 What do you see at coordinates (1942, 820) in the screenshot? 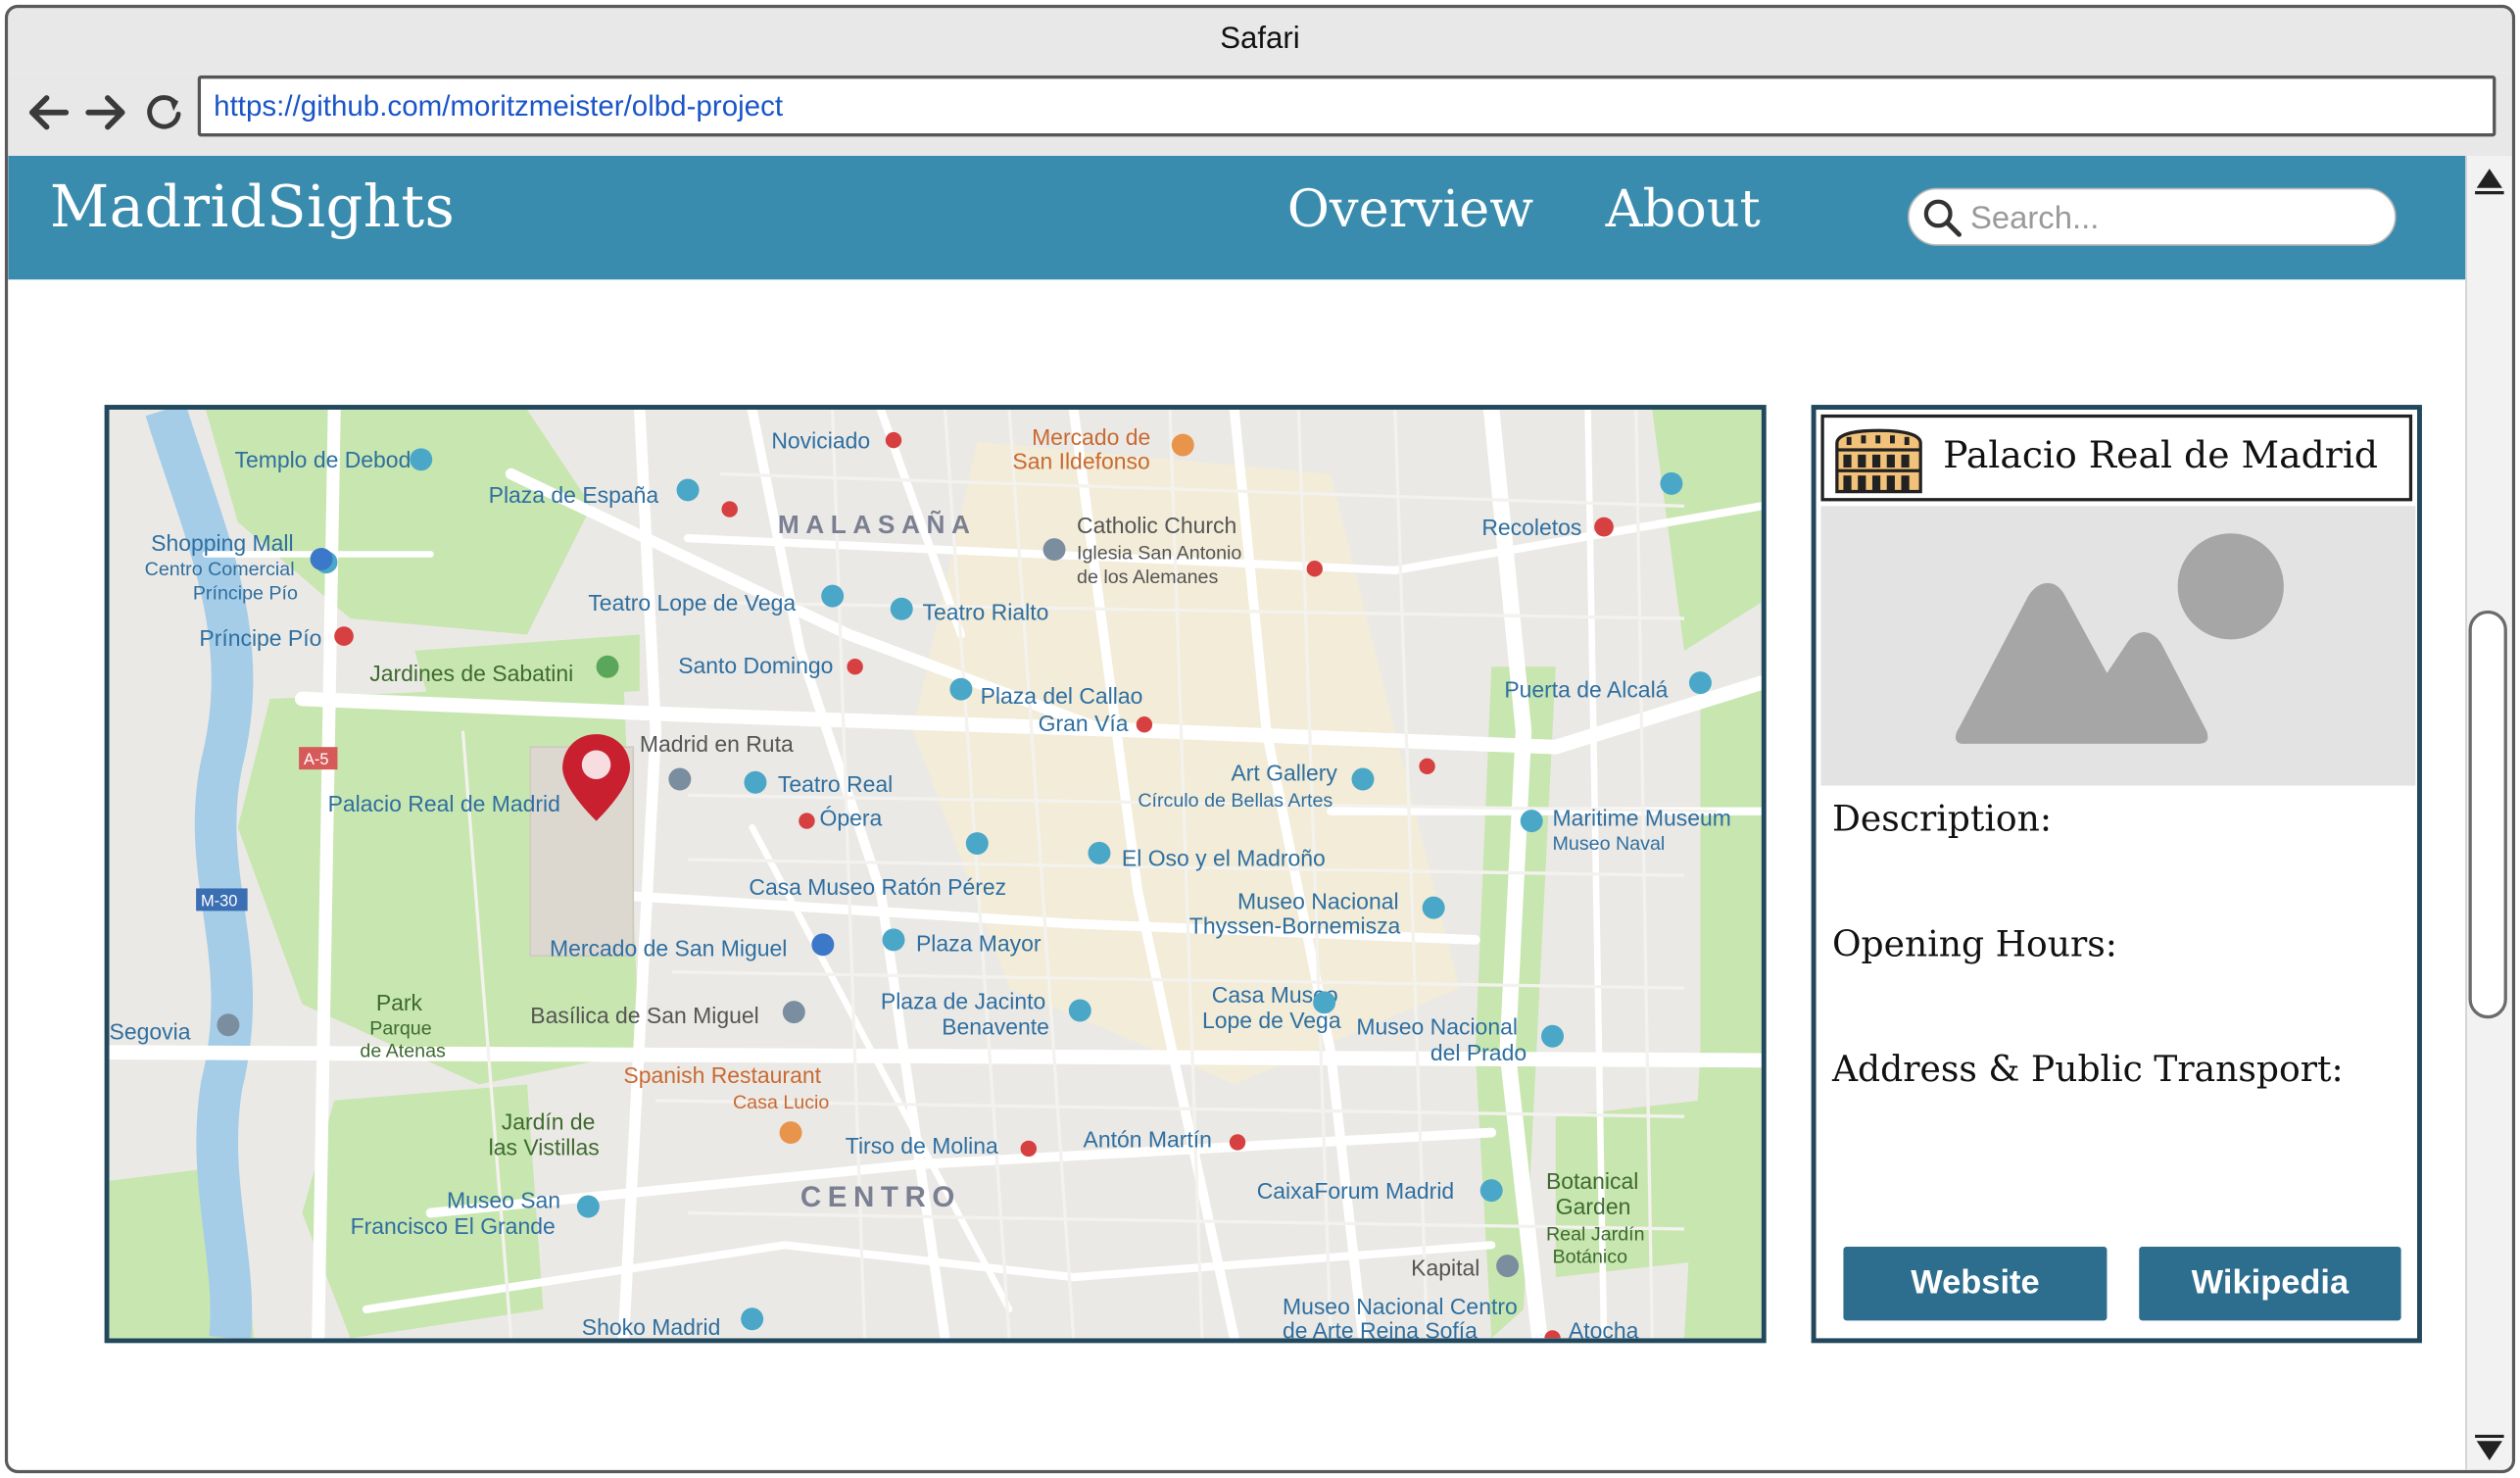
I see `description-label: Description:` at bounding box center [1942, 820].